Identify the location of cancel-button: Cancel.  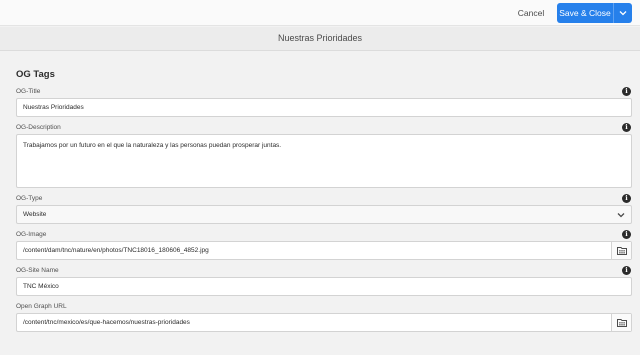
(531, 13).